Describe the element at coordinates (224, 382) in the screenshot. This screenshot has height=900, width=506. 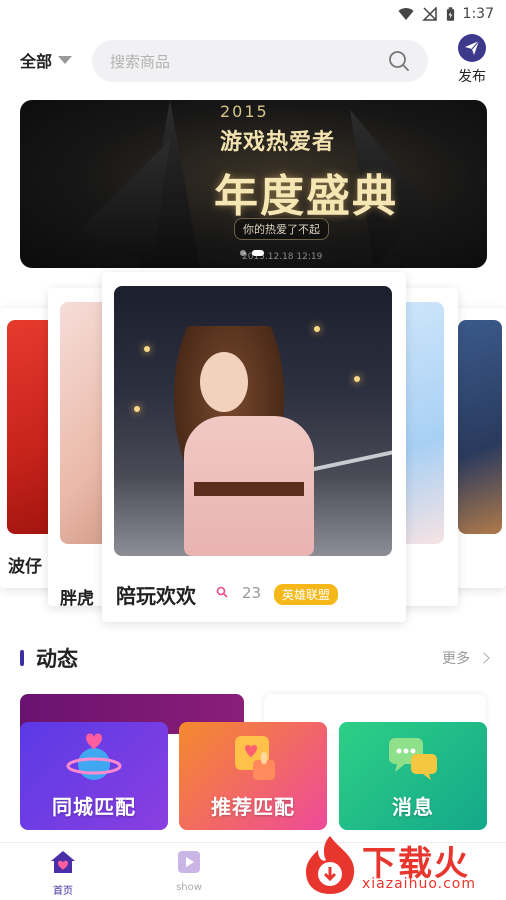
I see `person-face` at that location.